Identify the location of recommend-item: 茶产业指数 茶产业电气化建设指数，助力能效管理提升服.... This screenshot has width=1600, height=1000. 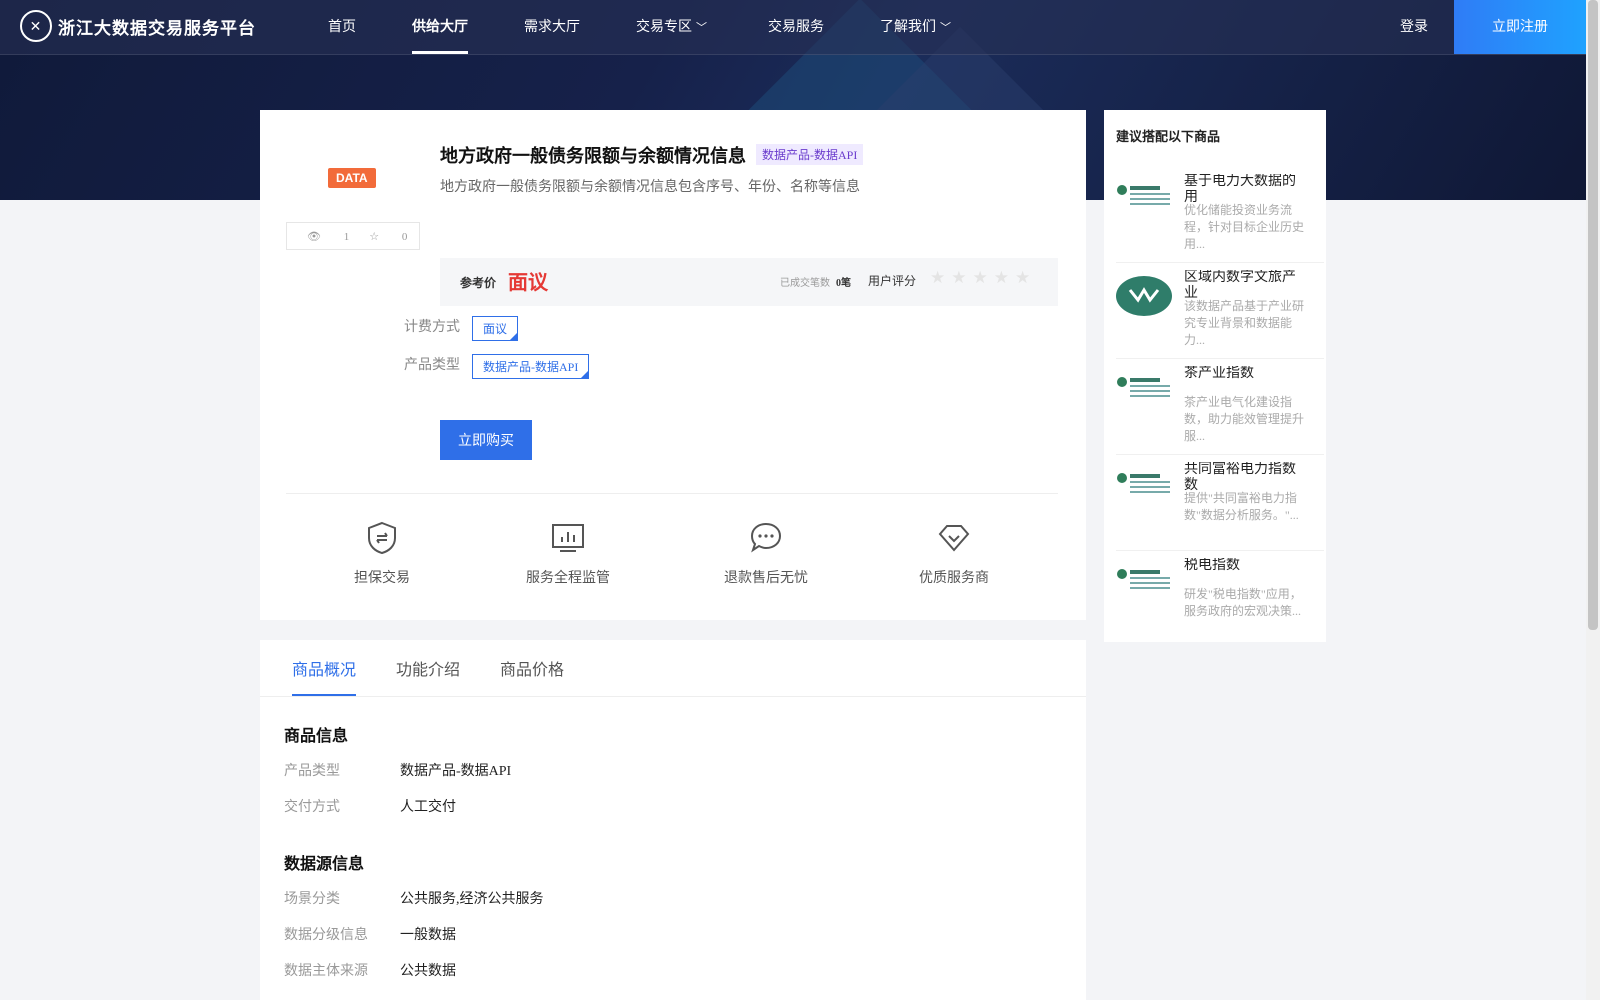
(1220, 406).